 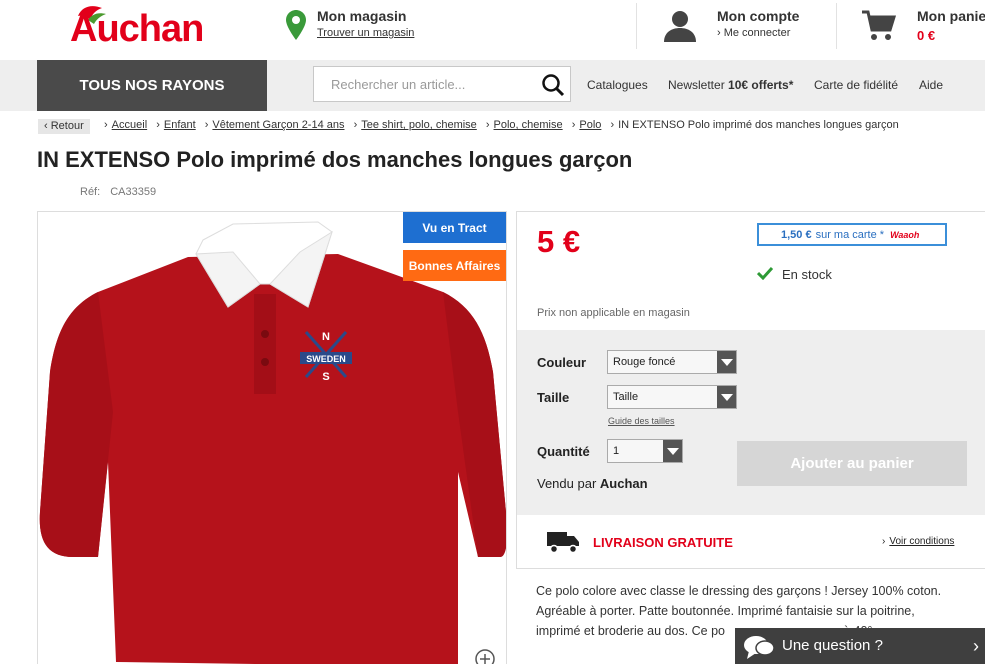 What do you see at coordinates (758, 16) in the screenshot?
I see `account-title: Mon compte` at bounding box center [758, 16].